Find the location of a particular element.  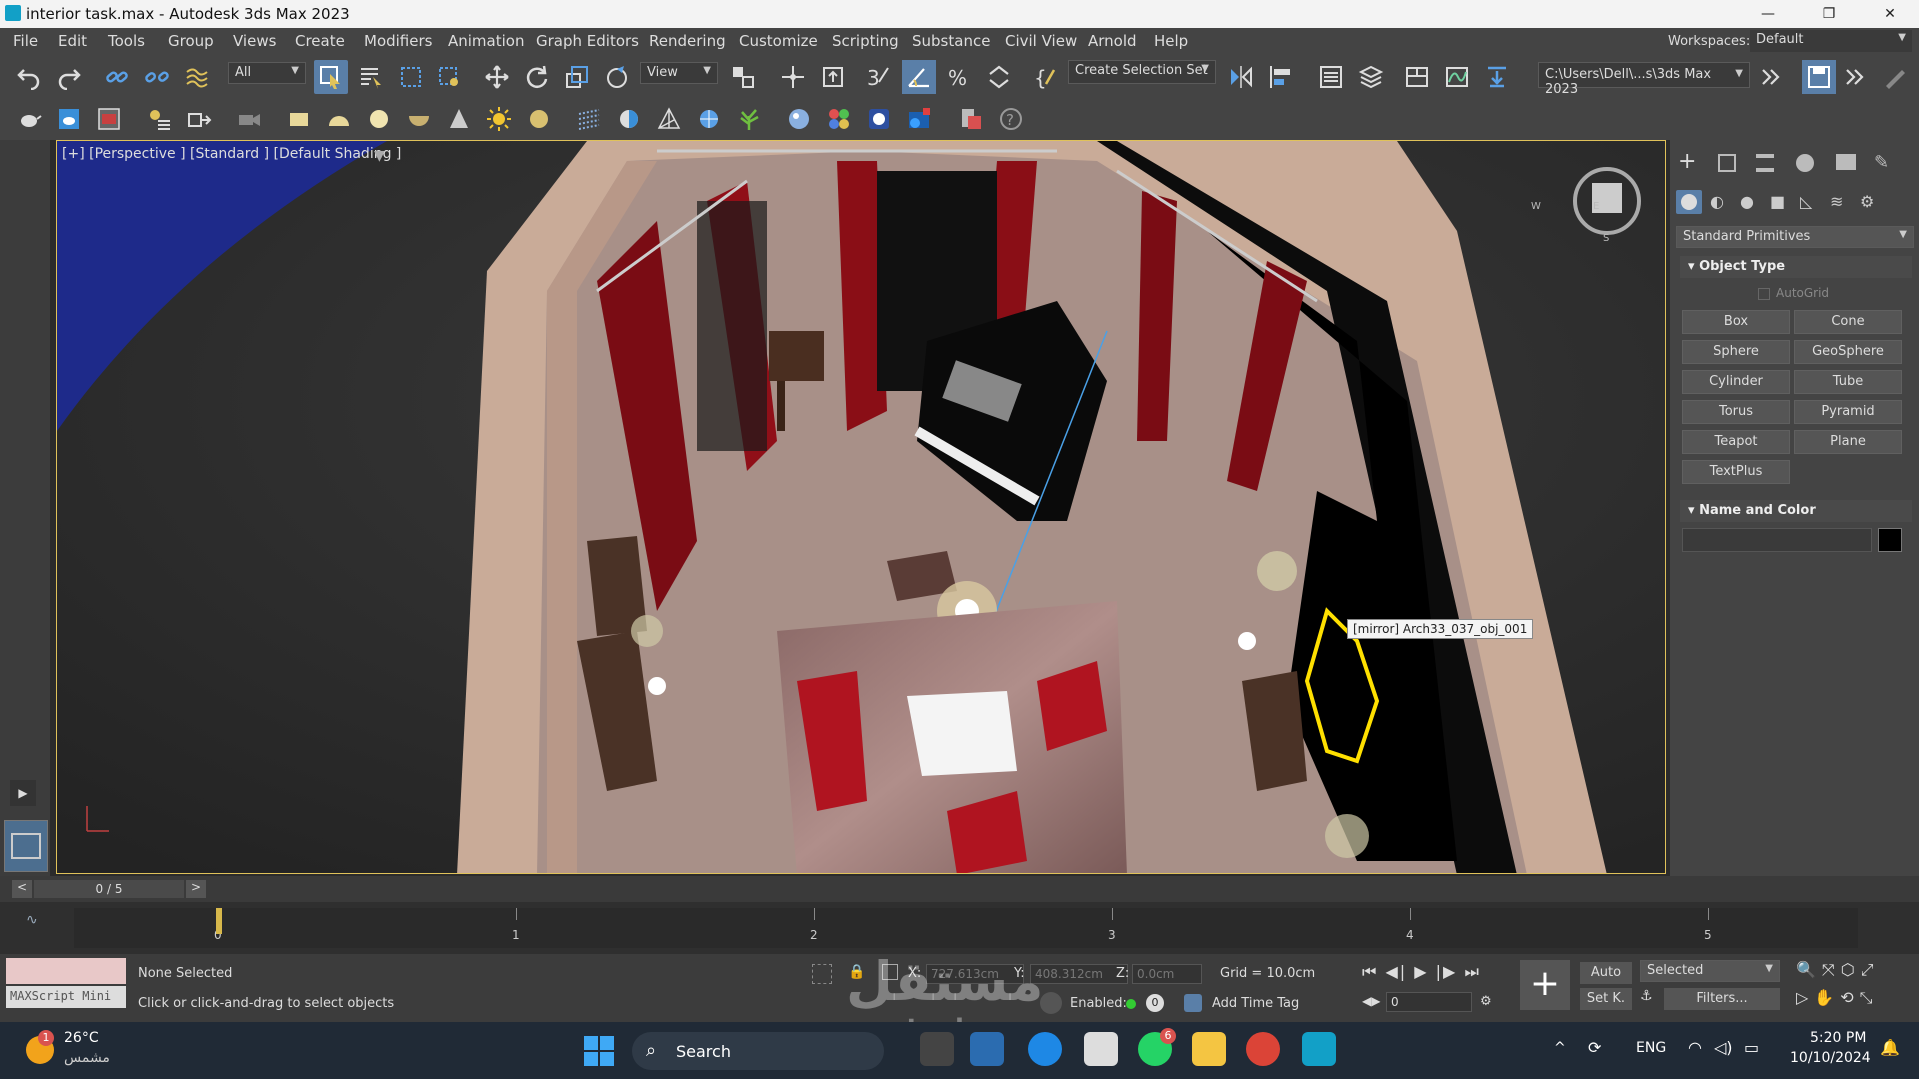

sync-icon: ⟳ is located at coordinates (1594, 1047).